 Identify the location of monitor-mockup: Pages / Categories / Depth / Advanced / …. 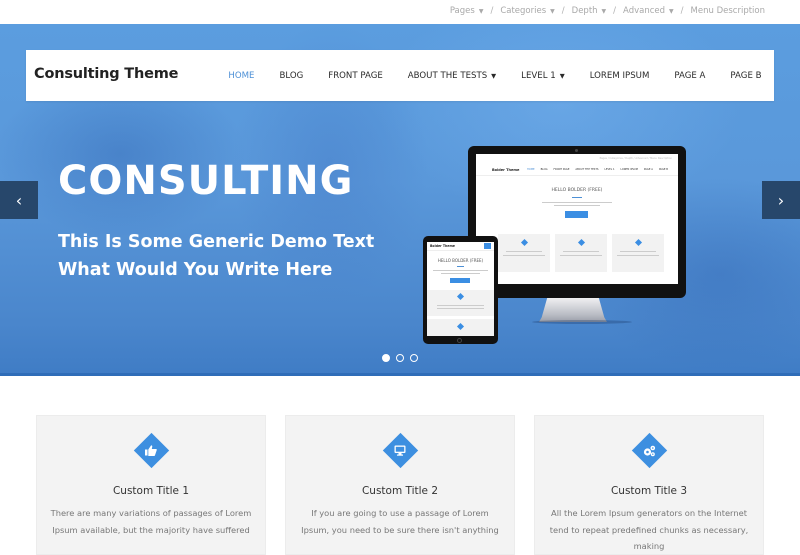
(577, 222).